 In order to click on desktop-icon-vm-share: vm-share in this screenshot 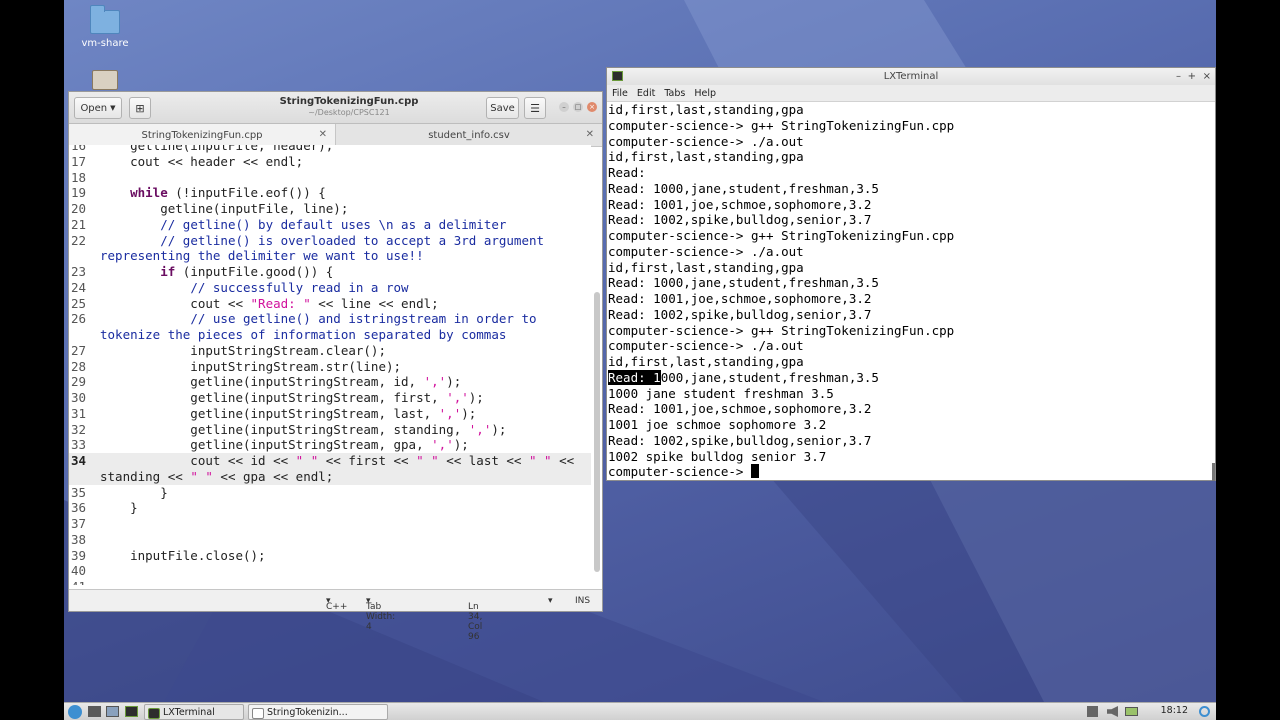, I will do `click(105, 27)`.